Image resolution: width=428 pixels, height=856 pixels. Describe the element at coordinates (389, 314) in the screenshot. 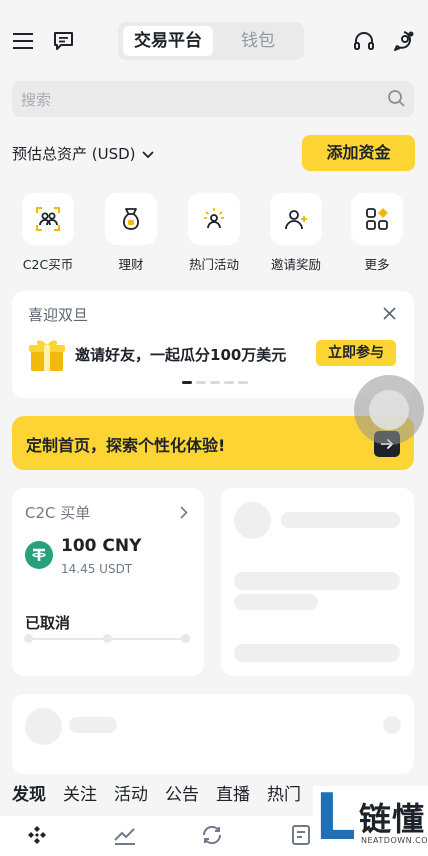

I see `close-icon` at that location.